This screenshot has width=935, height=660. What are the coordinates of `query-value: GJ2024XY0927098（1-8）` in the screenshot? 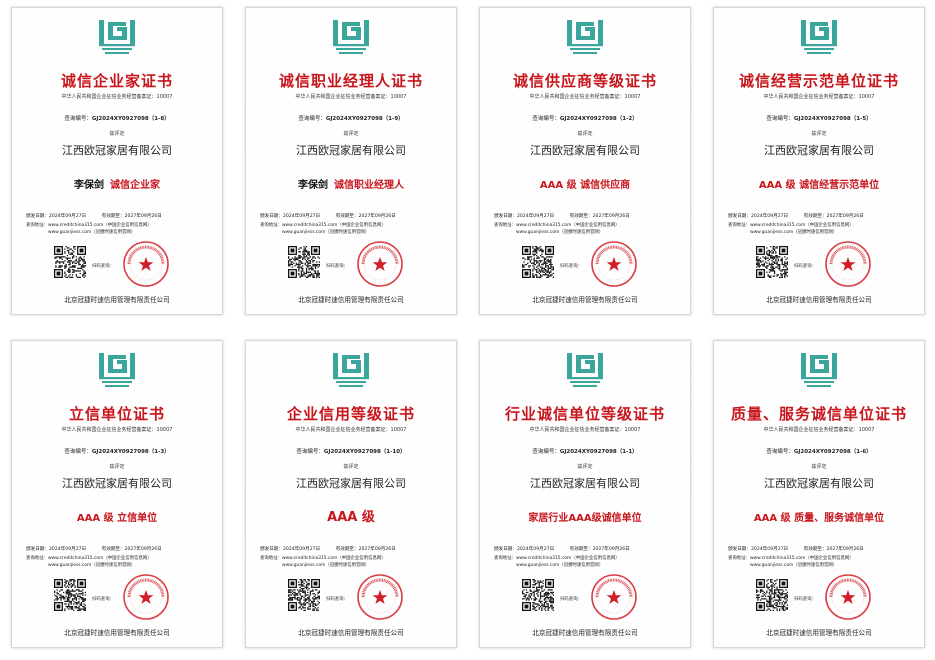 It's located at (130, 119).